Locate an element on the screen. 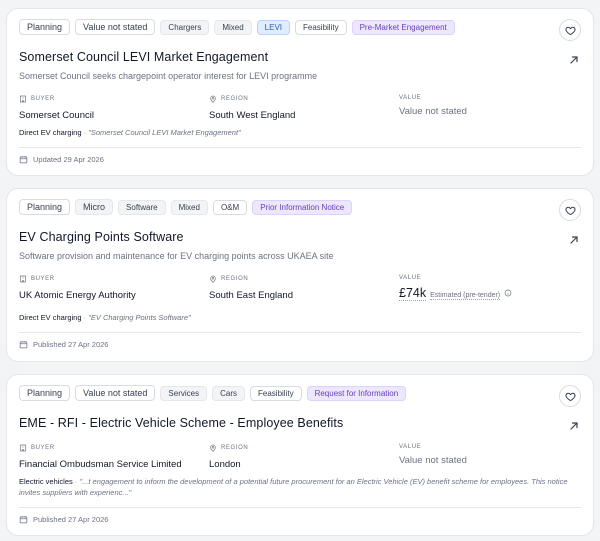 The width and height of the screenshot is (600, 541). date-text: Updated 29 Apr 2026 is located at coordinates (68, 159).